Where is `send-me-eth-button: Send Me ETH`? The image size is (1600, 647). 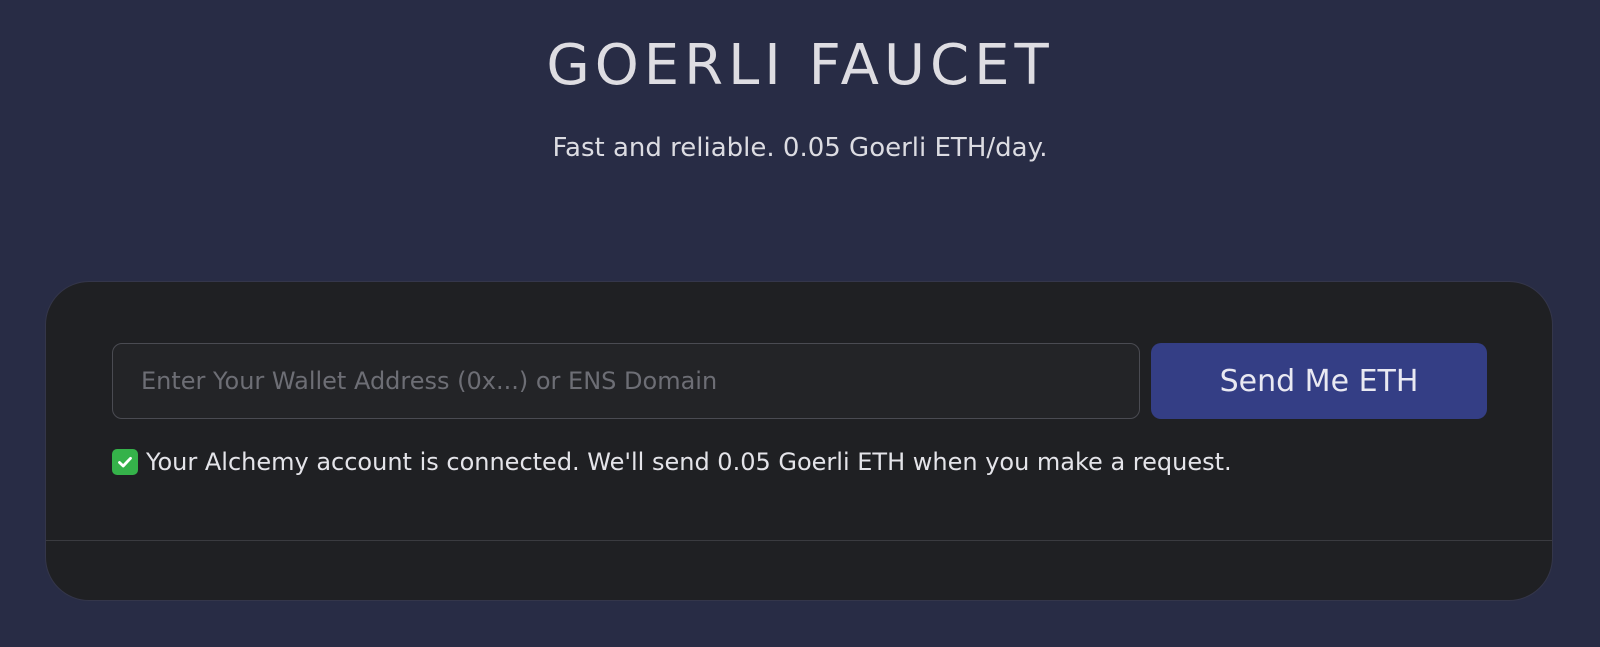 send-me-eth-button: Send Me ETH is located at coordinates (1319, 381).